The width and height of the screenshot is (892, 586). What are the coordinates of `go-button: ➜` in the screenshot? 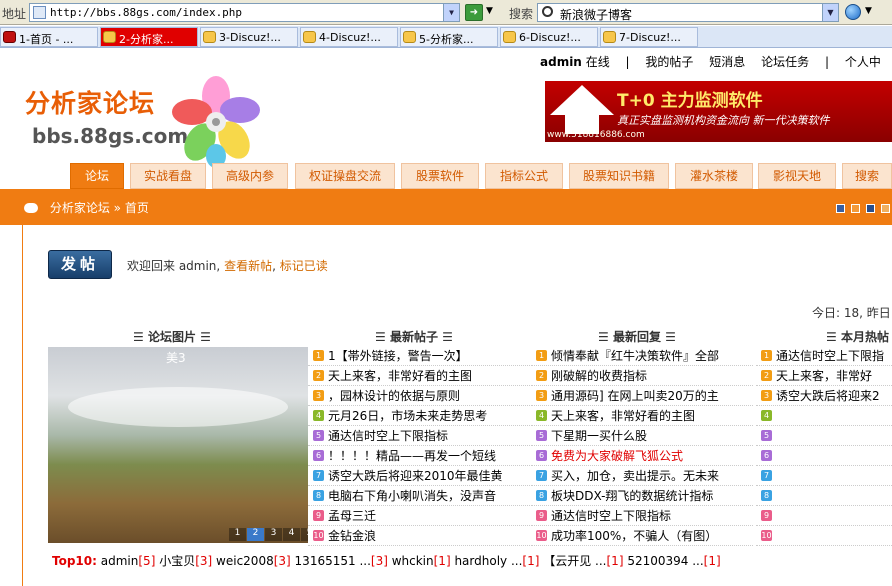 It's located at (474, 12).